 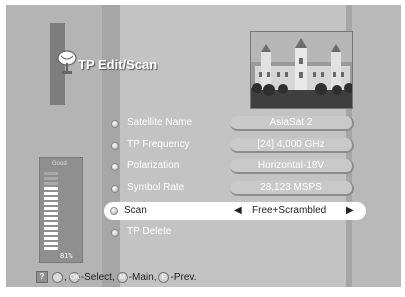 What do you see at coordinates (160, 122) in the screenshot?
I see `field-label: Satellite Name` at bounding box center [160, 122].